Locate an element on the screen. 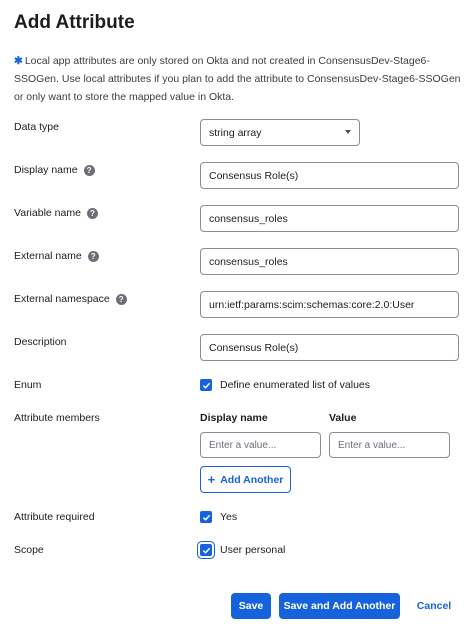 Image resolution: width=474 pixels, height=633 pixels. attribute-members-label-text: Attribute members is located at coordinates (57, 418).